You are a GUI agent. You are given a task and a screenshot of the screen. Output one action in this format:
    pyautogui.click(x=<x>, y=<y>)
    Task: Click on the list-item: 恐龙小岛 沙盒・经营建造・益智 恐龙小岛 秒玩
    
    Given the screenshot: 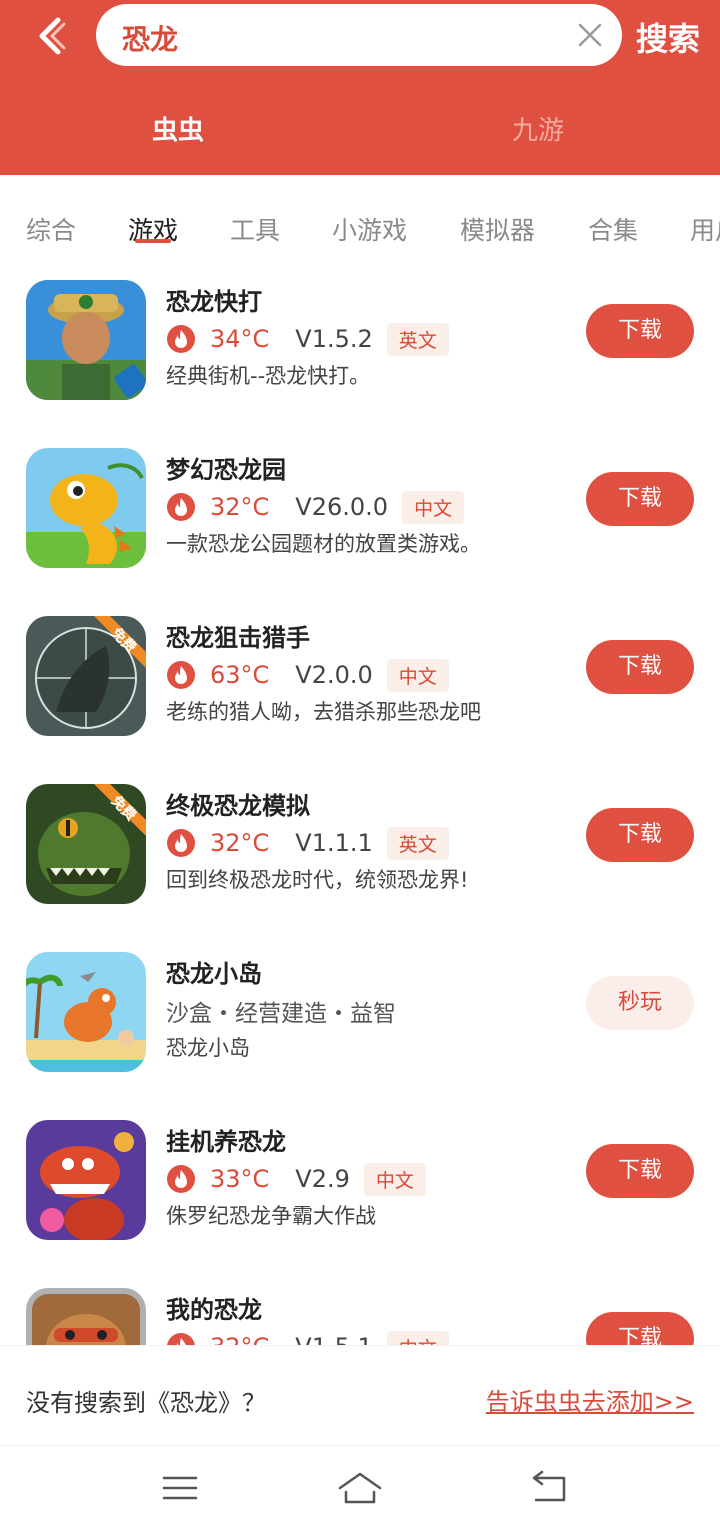 What is the action you would take?
    pyautogui.click(x=360, y=1026)
    